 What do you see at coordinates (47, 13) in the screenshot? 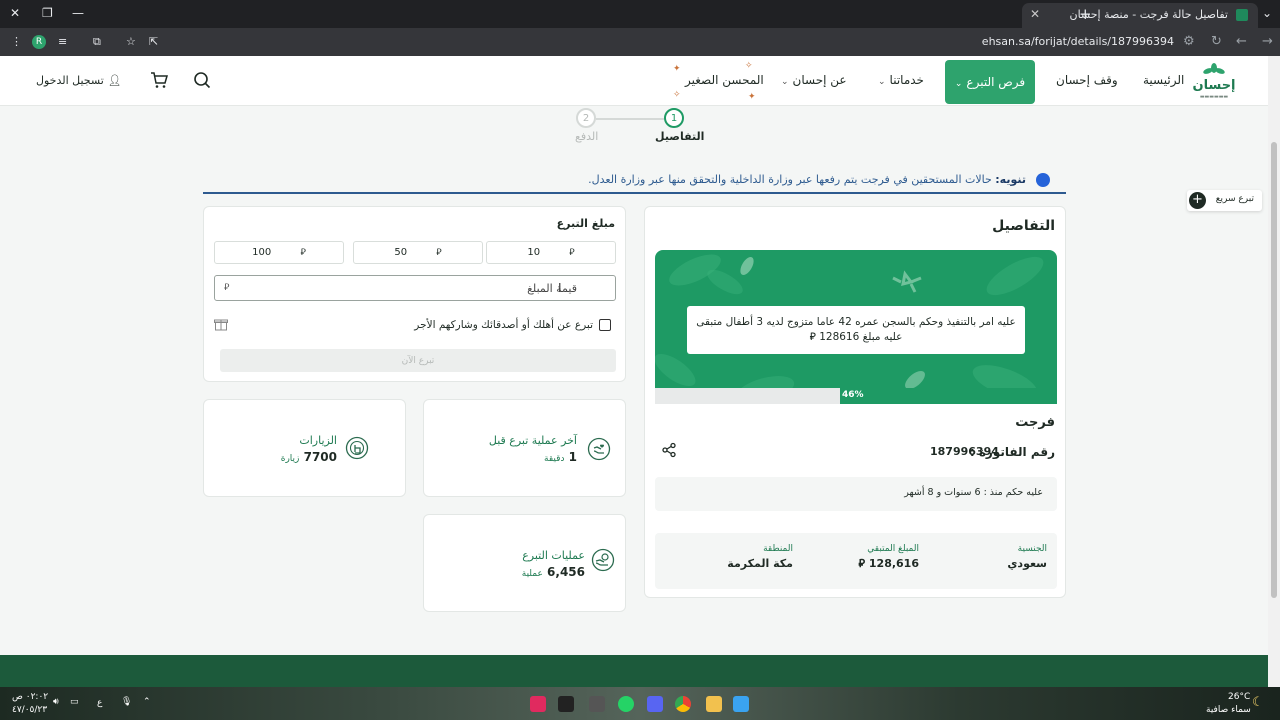
I see `maximize-window-icon: ❐` at bounding box center [47, 13].